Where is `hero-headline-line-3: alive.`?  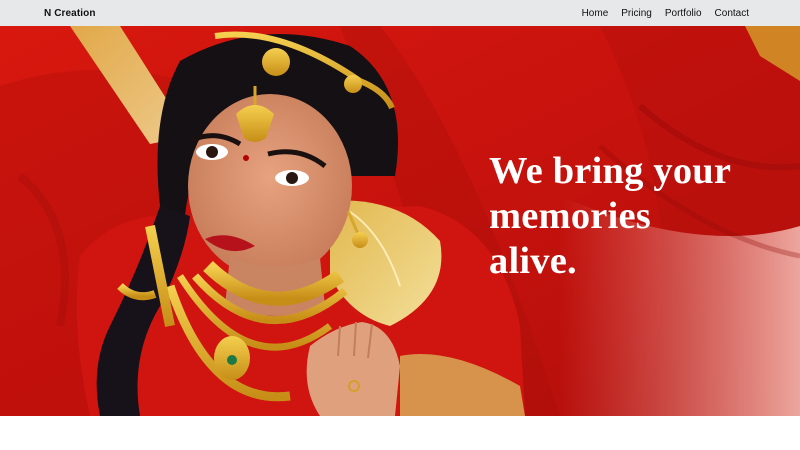
hero-headline-line-3: alive. is located at coordinates (533, 261).